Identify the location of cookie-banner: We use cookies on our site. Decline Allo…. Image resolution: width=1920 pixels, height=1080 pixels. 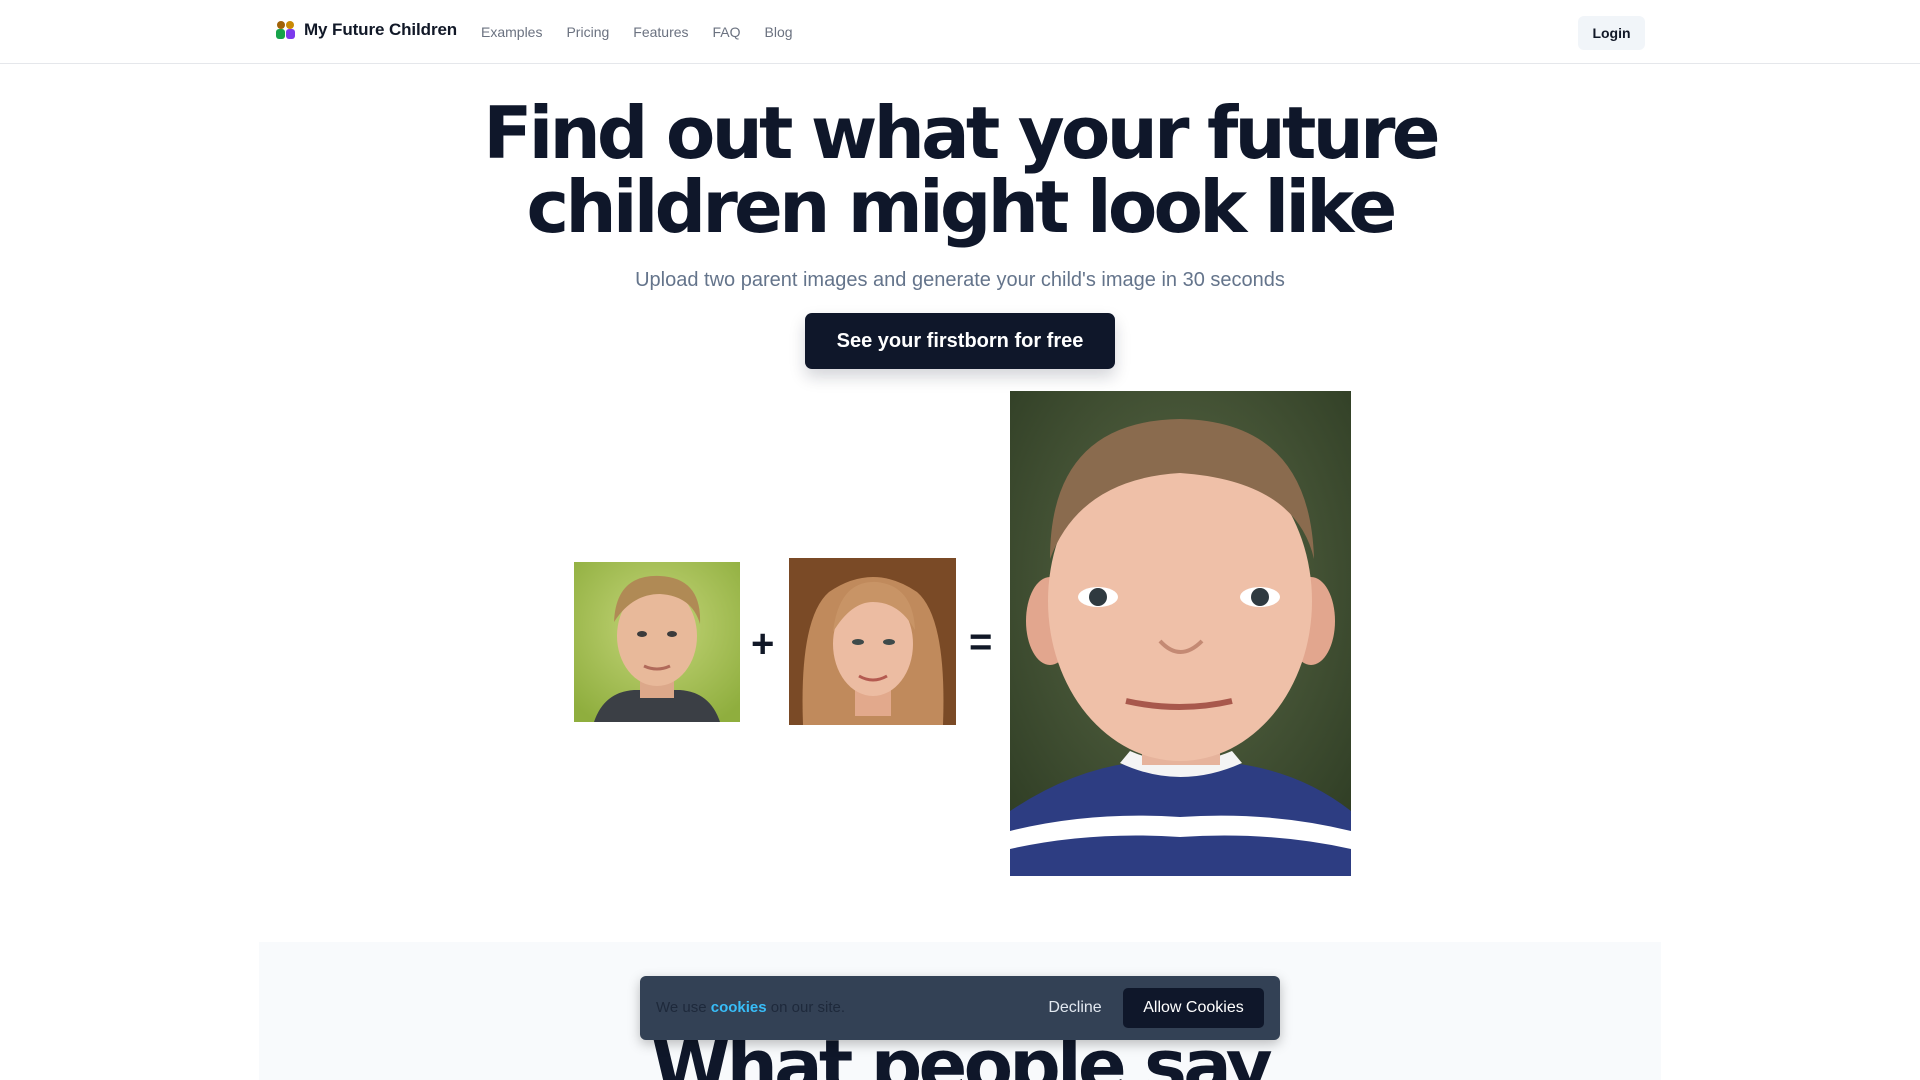
(960, 1008).